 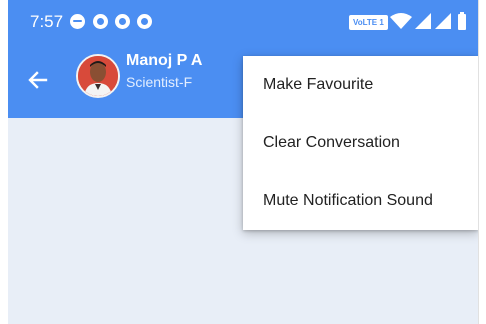 I want to click on menu-item-label: Mute Notification Sound, so click(x=348, y=200).